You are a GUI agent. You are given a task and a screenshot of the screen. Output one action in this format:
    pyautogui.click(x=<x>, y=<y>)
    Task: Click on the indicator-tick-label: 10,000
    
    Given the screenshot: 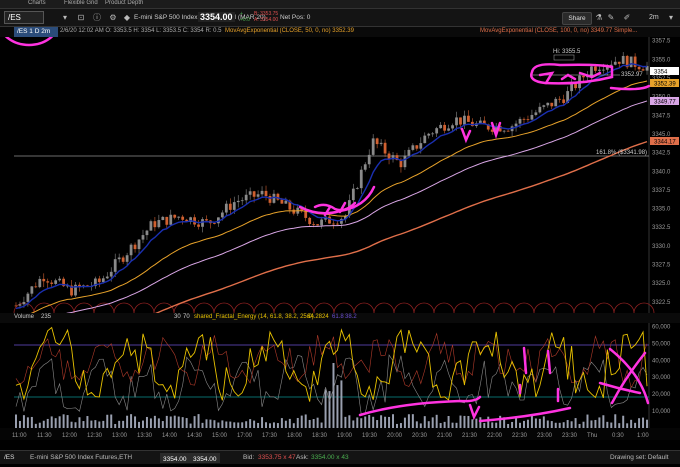 What is the action you would take?
    pyautogui.click(x=661, y=412)
    